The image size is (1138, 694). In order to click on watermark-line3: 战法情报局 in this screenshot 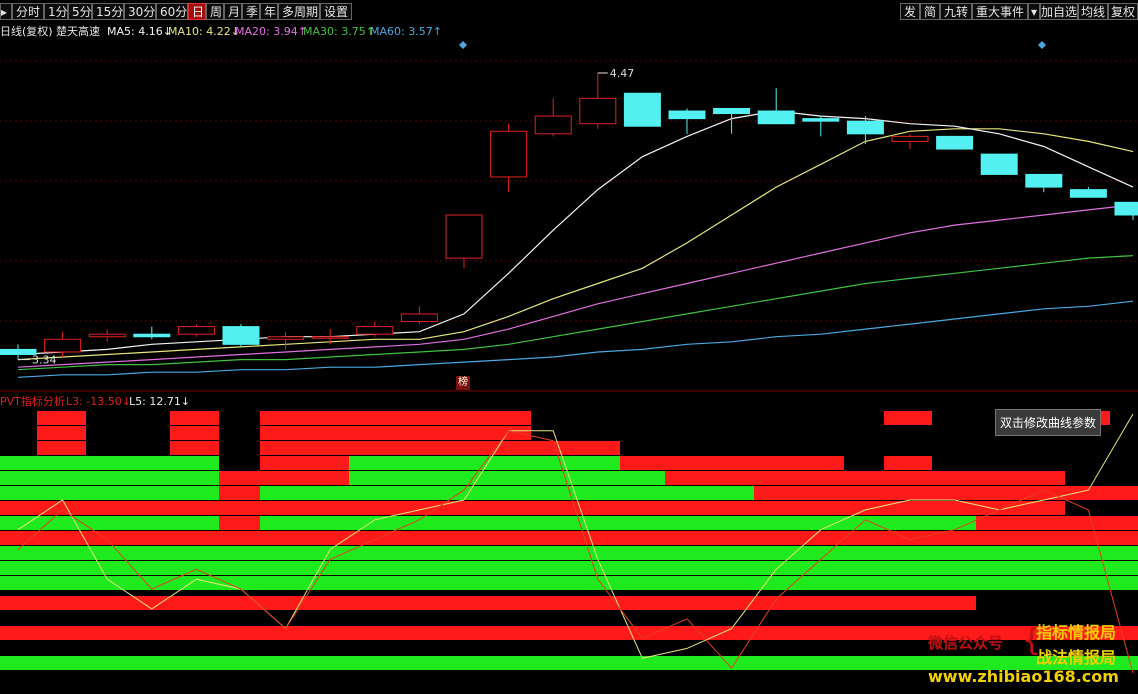, I will do `click(1076, 657)`.